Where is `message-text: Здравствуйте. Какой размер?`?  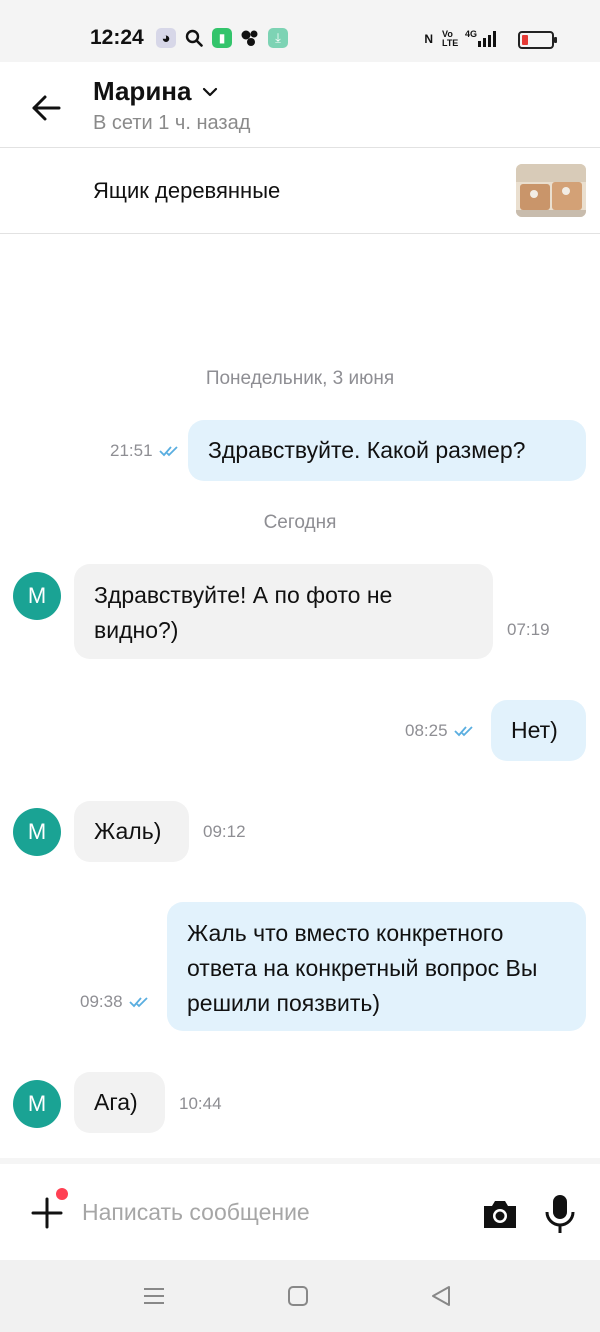 message-text: Здравствуйте. Какой размер? is located at coordinates (367, 450).